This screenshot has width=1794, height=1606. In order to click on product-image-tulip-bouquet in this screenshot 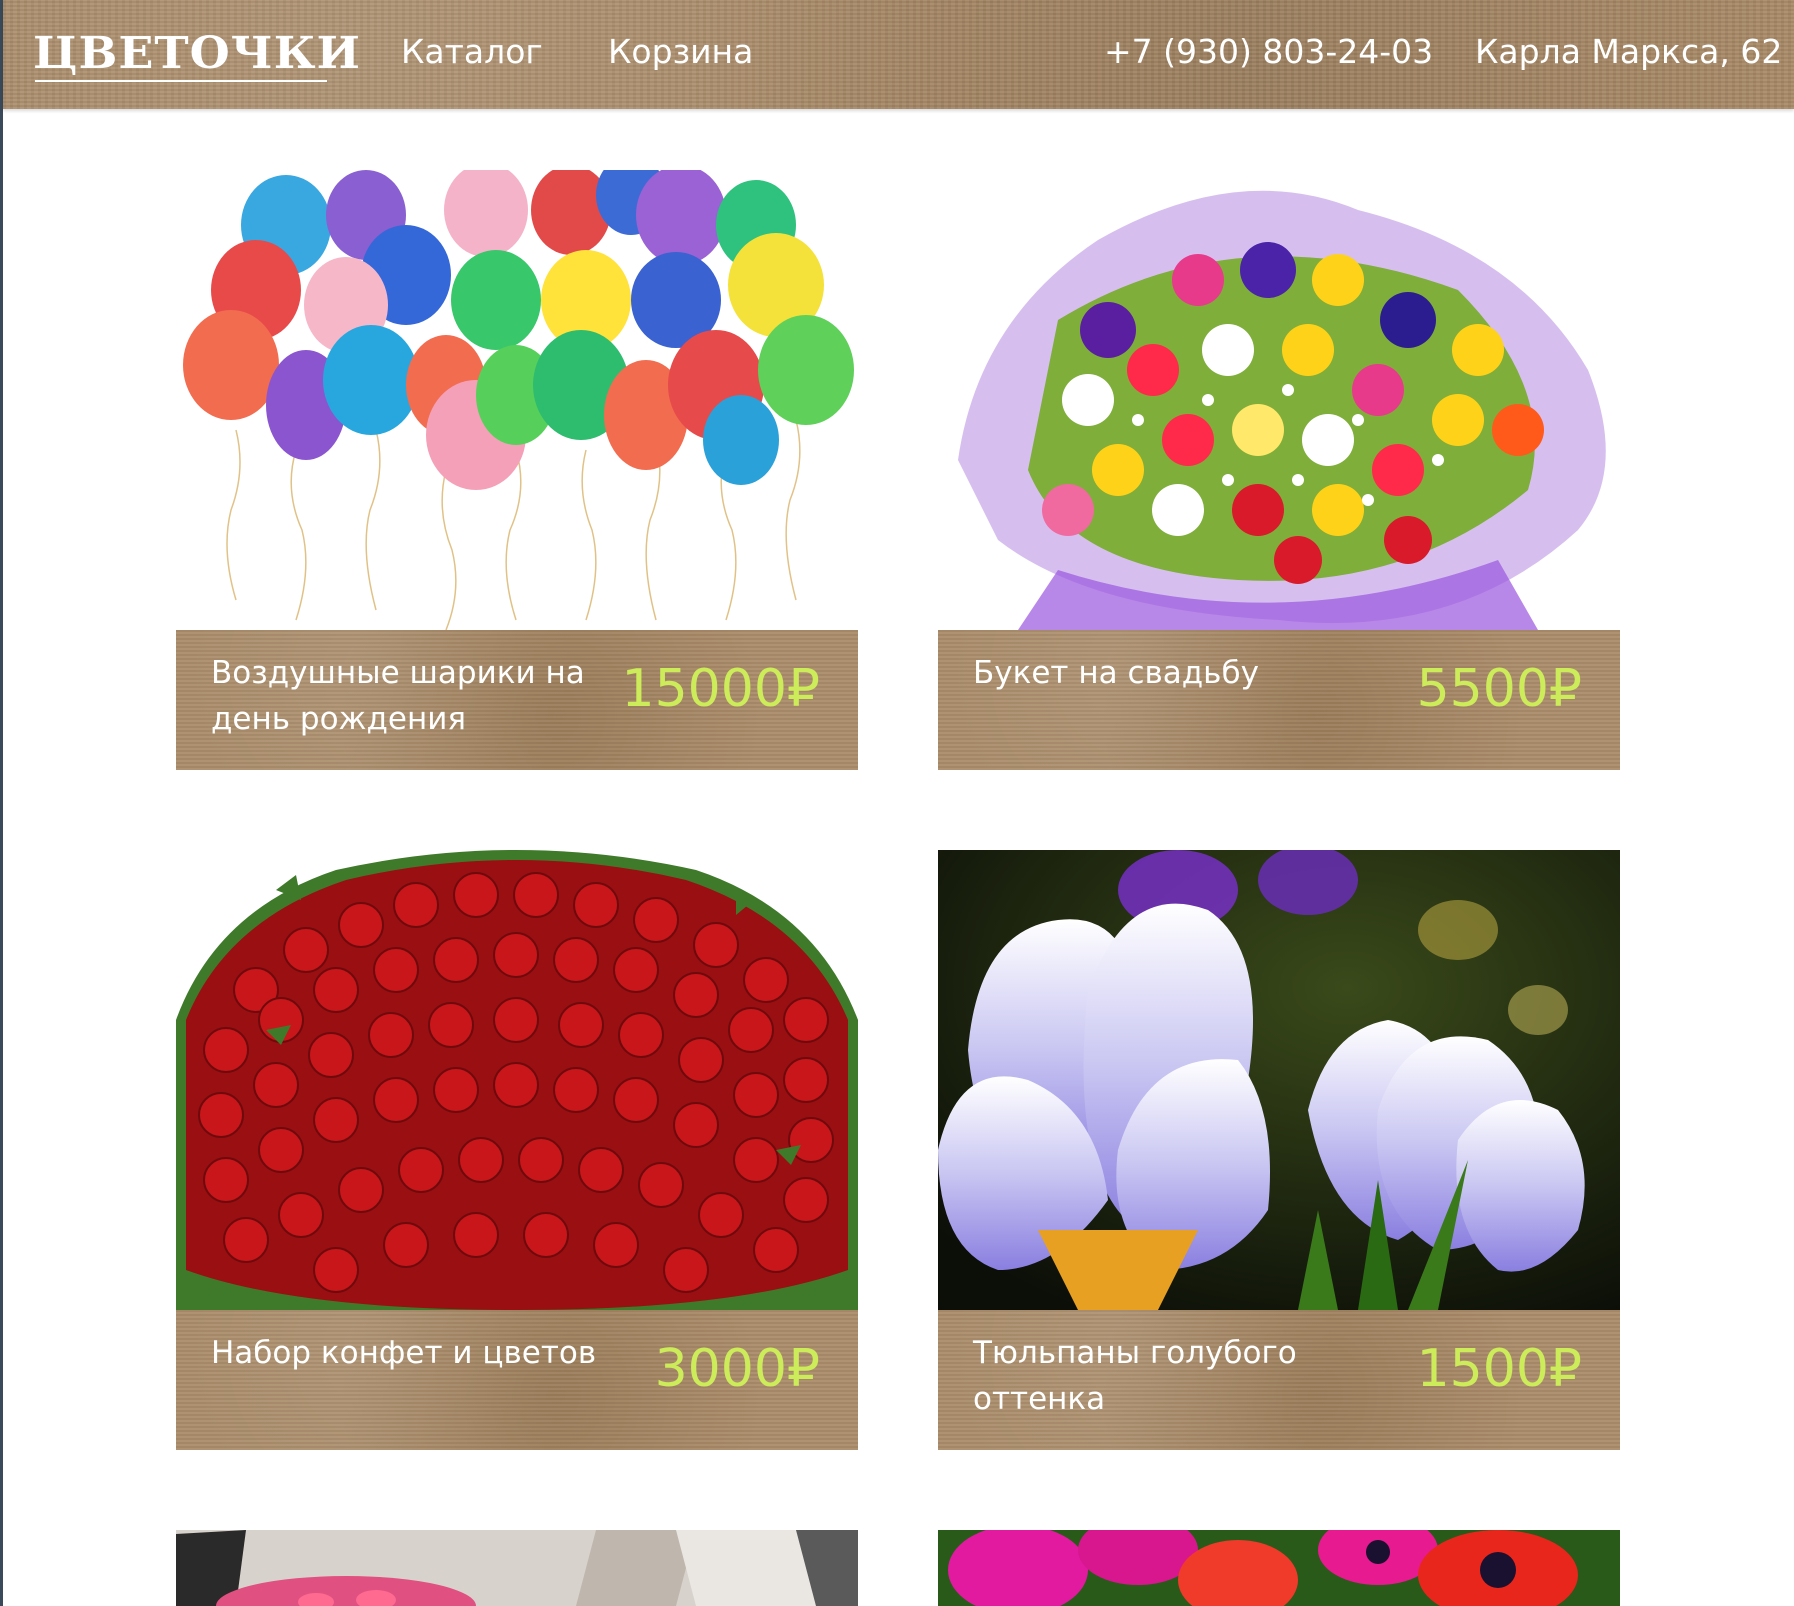, I will do `click(1279, 400)`.